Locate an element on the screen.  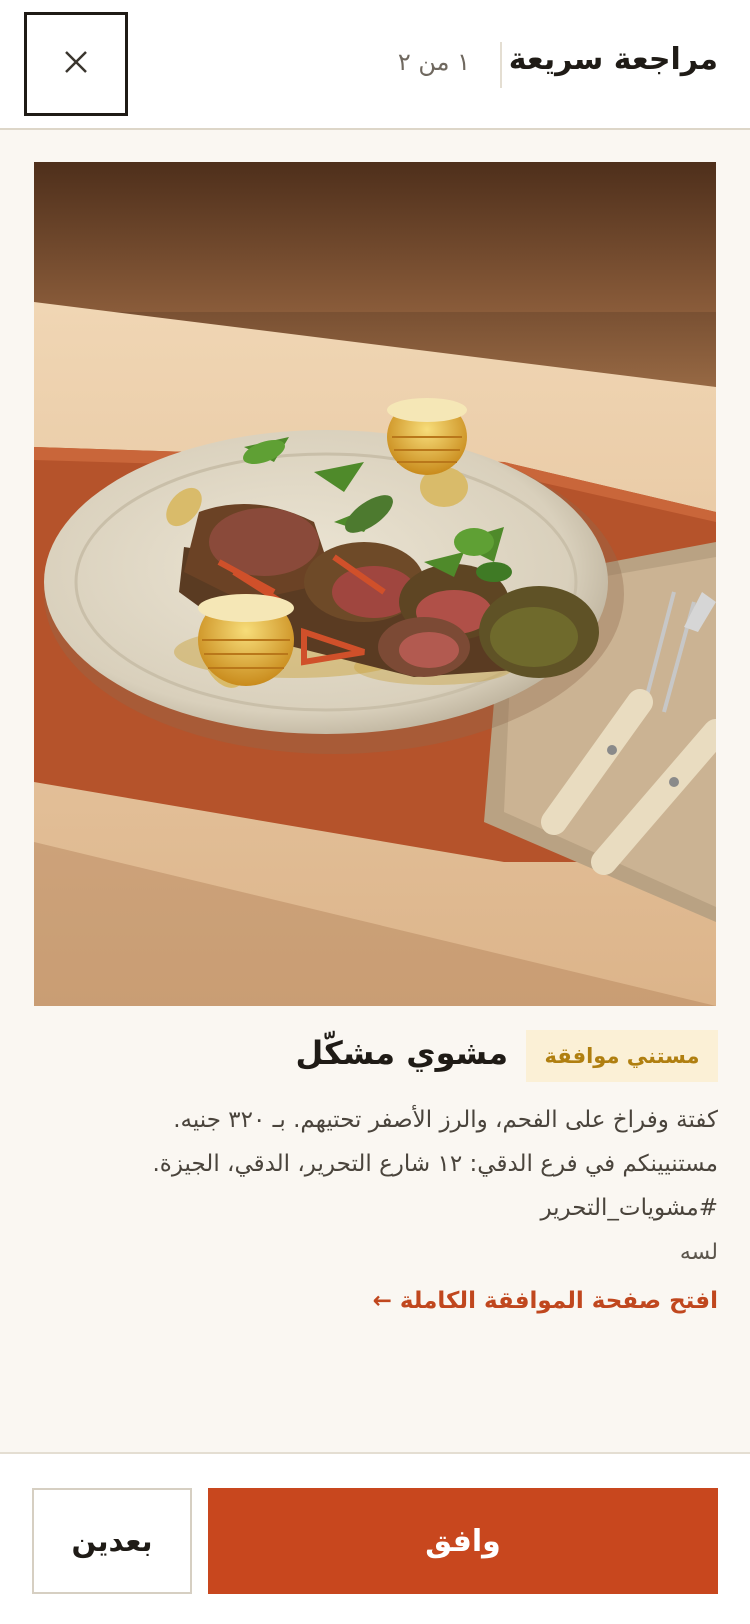
page-title: مراجعة سريعة is located at coordinates (613, 59).